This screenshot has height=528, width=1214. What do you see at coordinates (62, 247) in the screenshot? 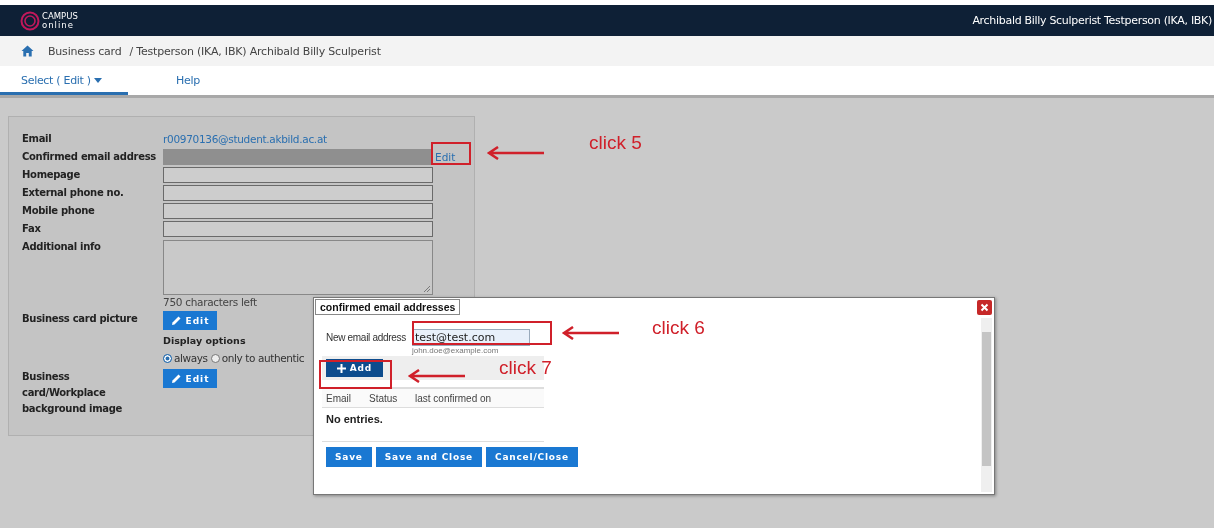
I see `field-label: Additional info` at bounding box center [62, 247].